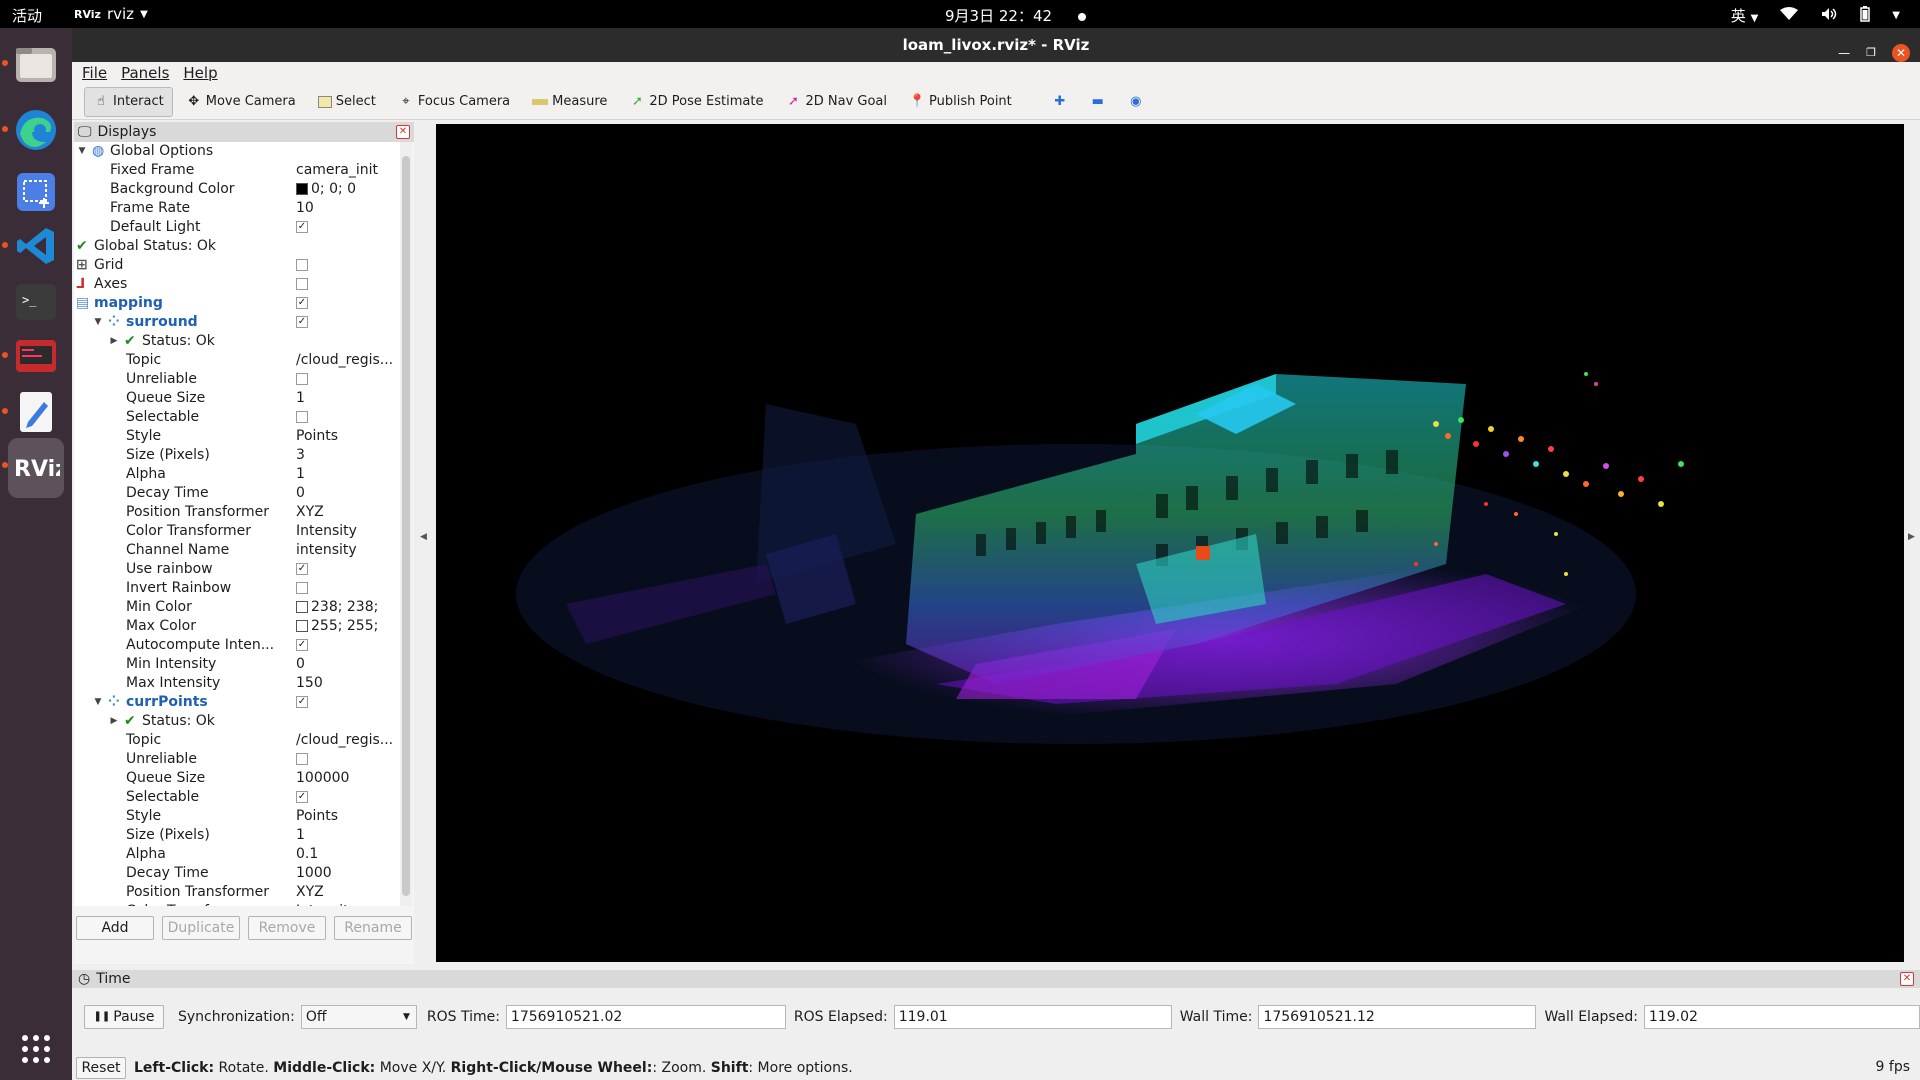  I want to click on tree-row: Queue Size 100000, so click(237, 778).